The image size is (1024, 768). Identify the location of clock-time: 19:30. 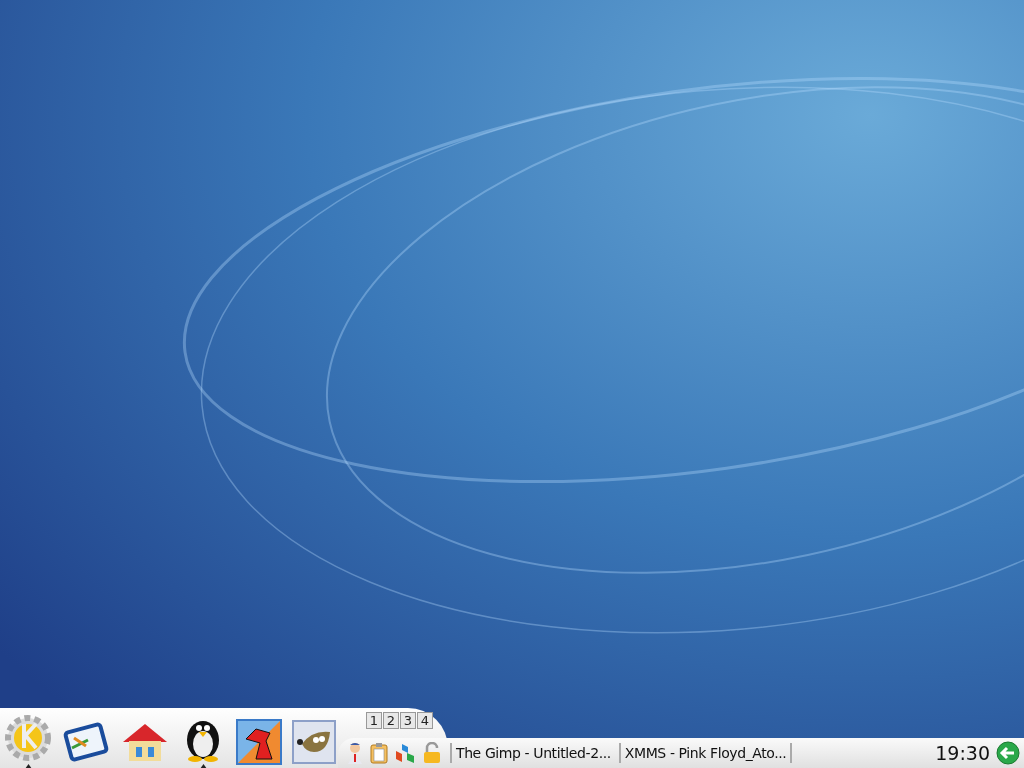
(962, 753).